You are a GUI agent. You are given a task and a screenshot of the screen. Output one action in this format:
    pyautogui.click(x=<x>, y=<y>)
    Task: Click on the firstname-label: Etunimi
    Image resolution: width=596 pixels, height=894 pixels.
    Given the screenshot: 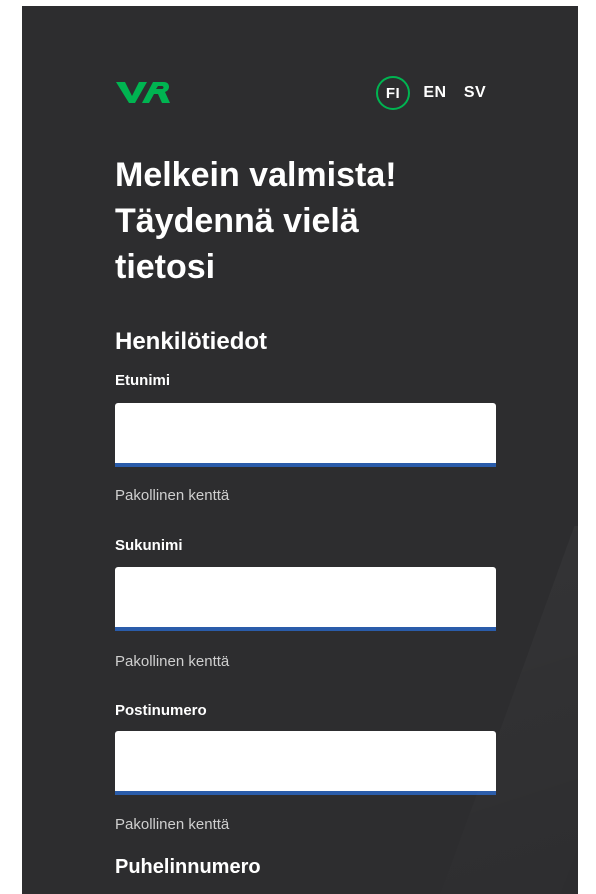 What is the action you would take?
    pyautogui.click(x=142, y=380)
    